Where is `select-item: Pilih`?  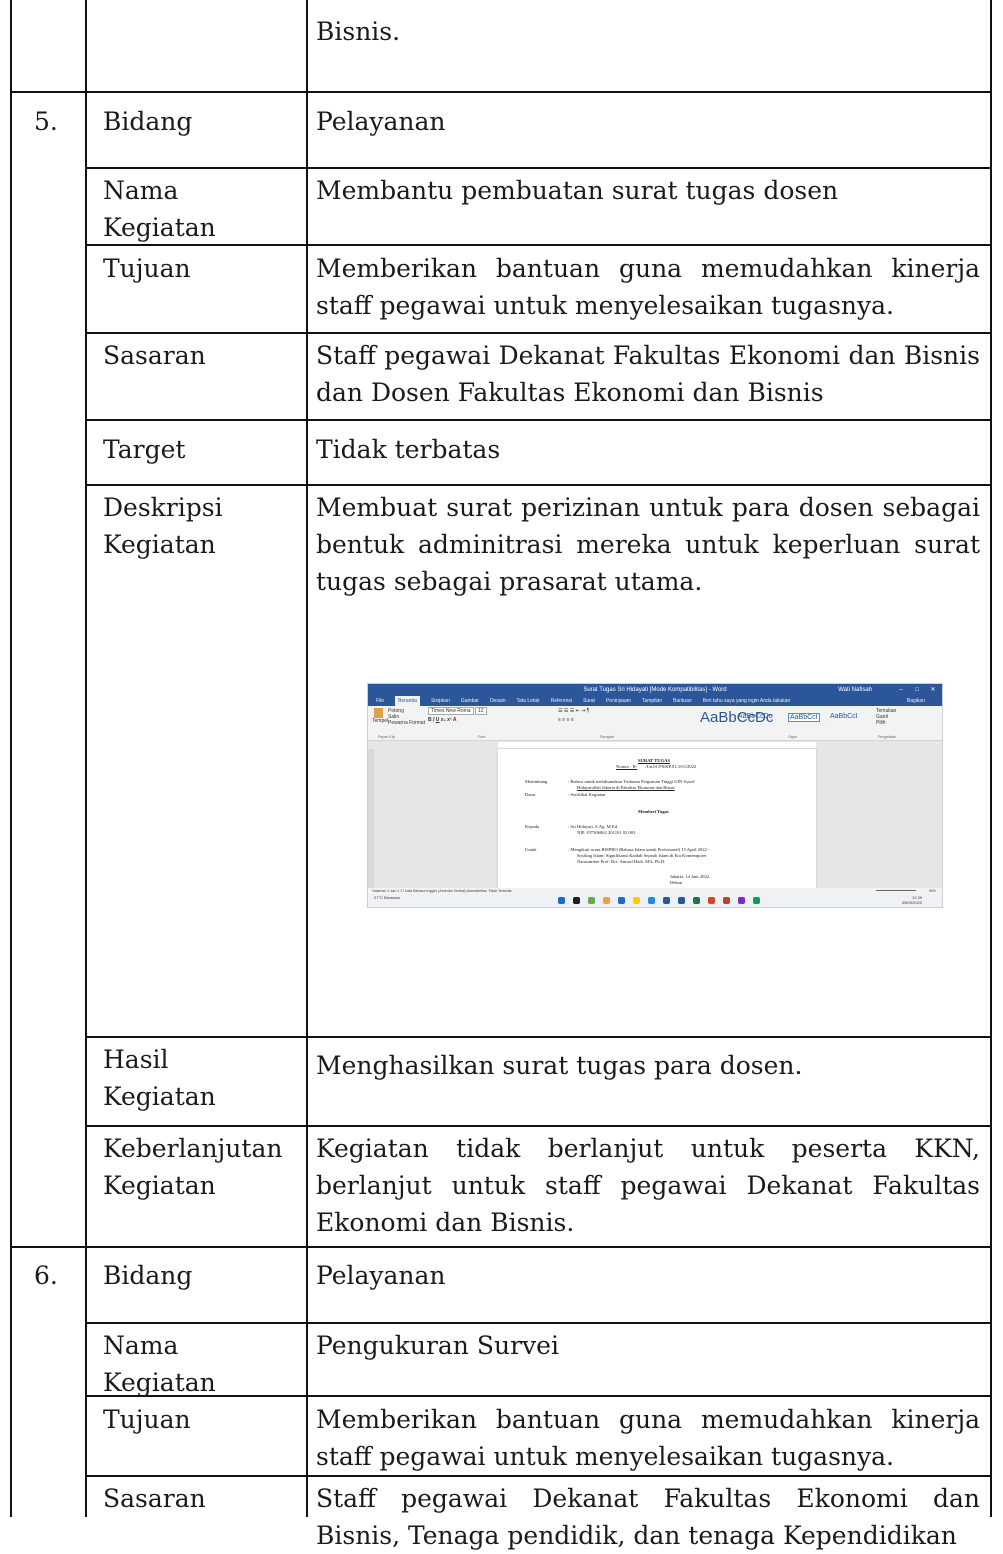
select-item: Pilih is located at coordinates (881, 723).